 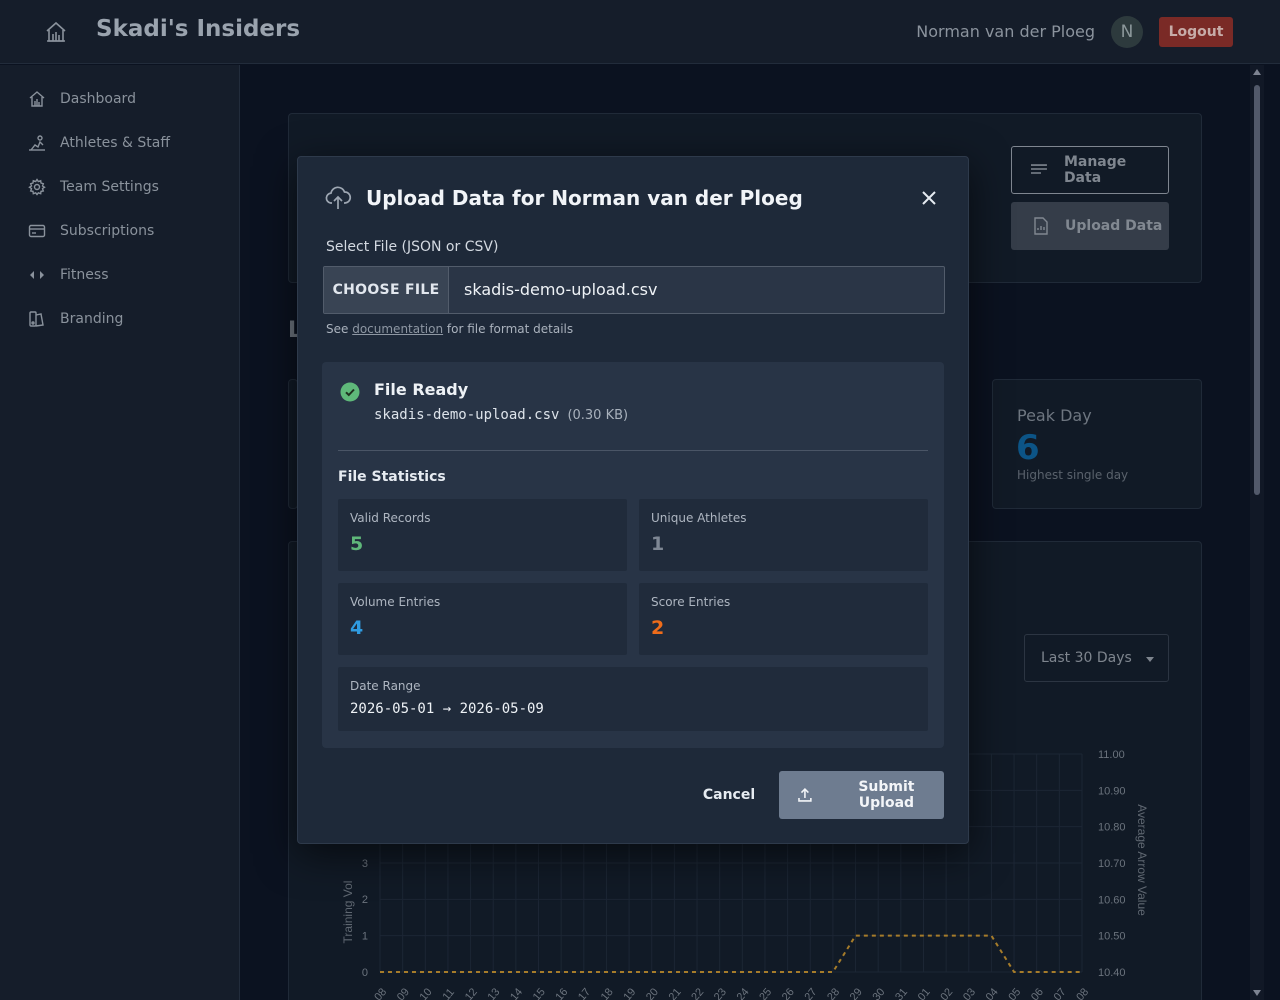 I want to click on stat-volume-entries: Volume Entries 4, so click(x=482, y=619).